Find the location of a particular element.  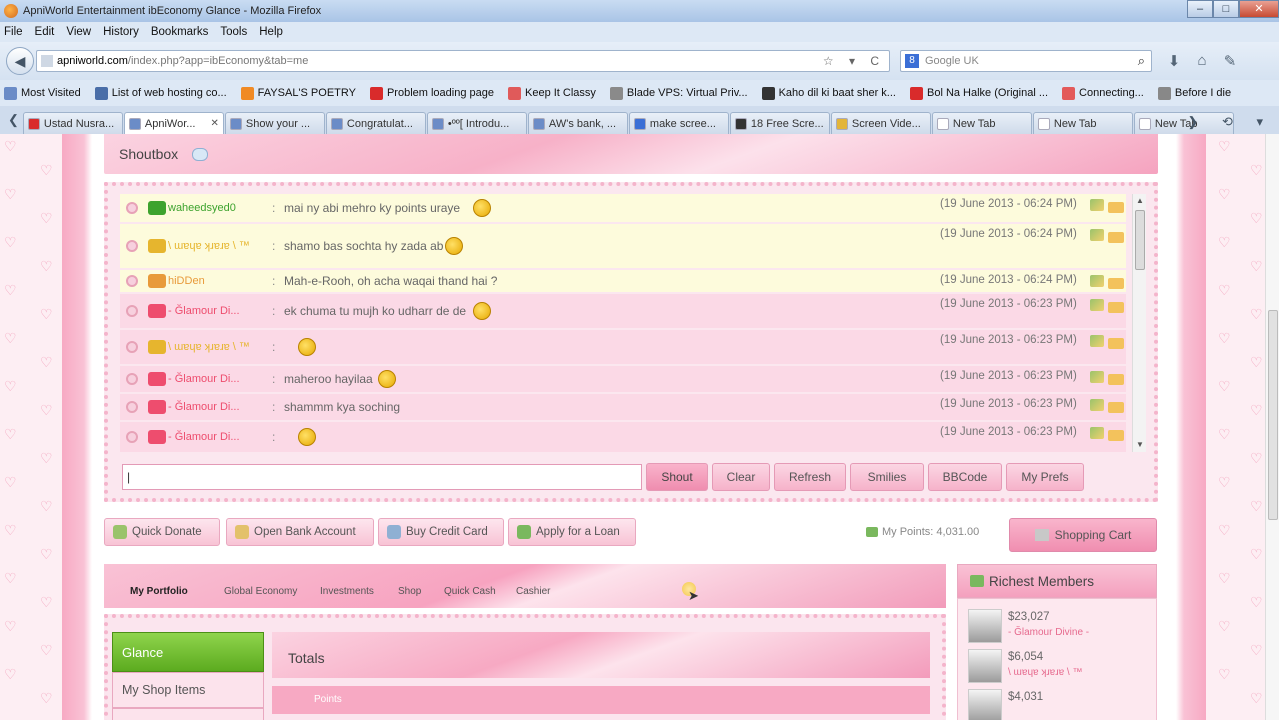

smilies-button: Smilies is located at coordinates (887, 477).